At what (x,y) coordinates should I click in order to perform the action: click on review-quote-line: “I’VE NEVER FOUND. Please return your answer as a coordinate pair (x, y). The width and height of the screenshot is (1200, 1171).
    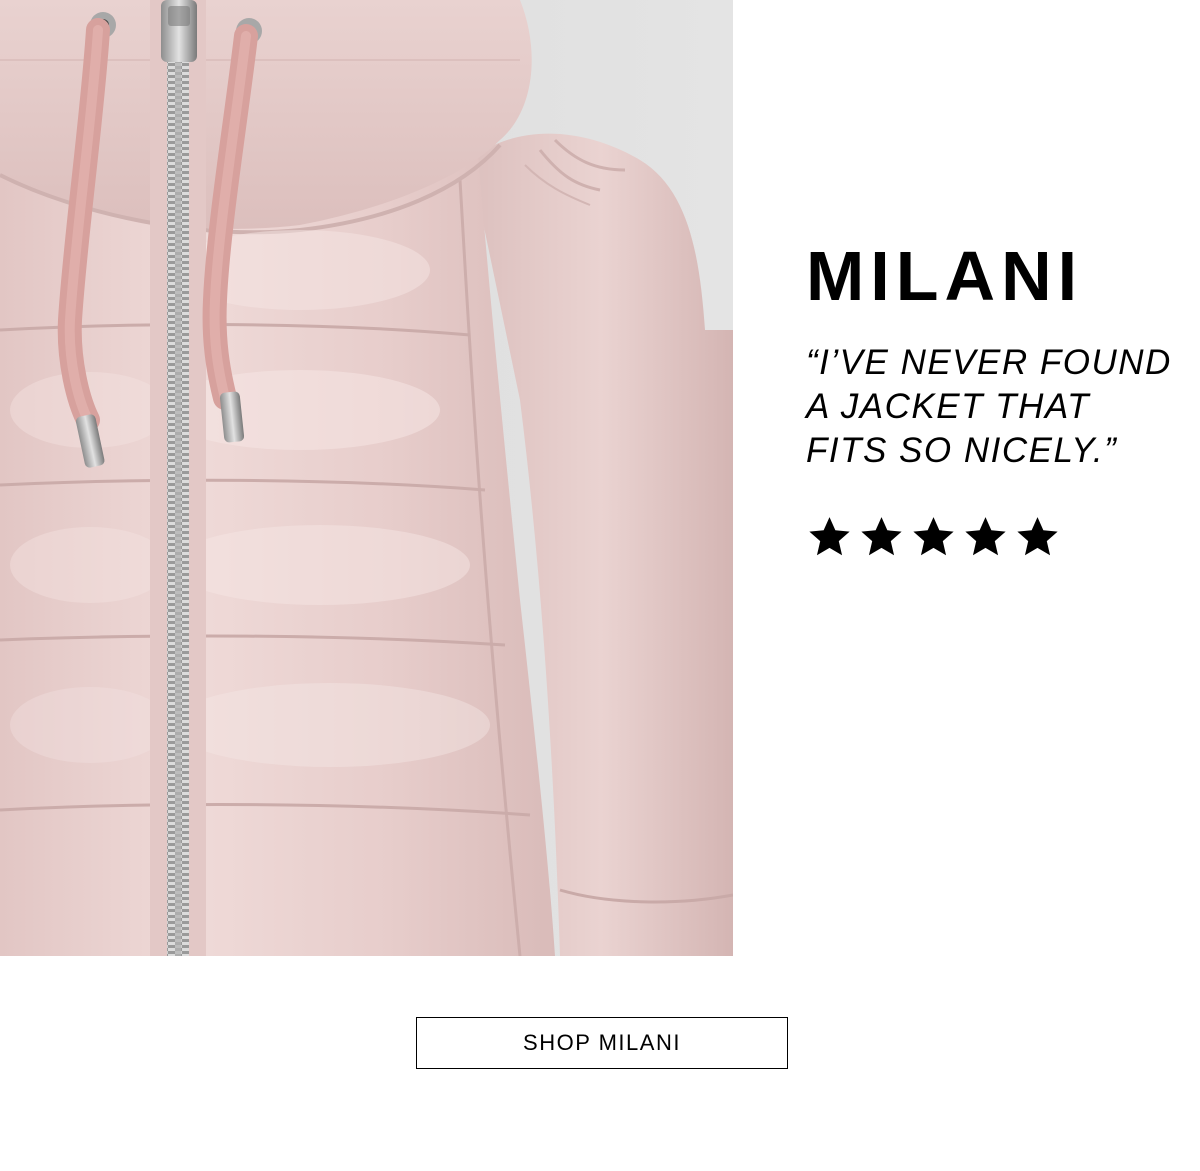
    Looking at the image, I should click on (989, 362).